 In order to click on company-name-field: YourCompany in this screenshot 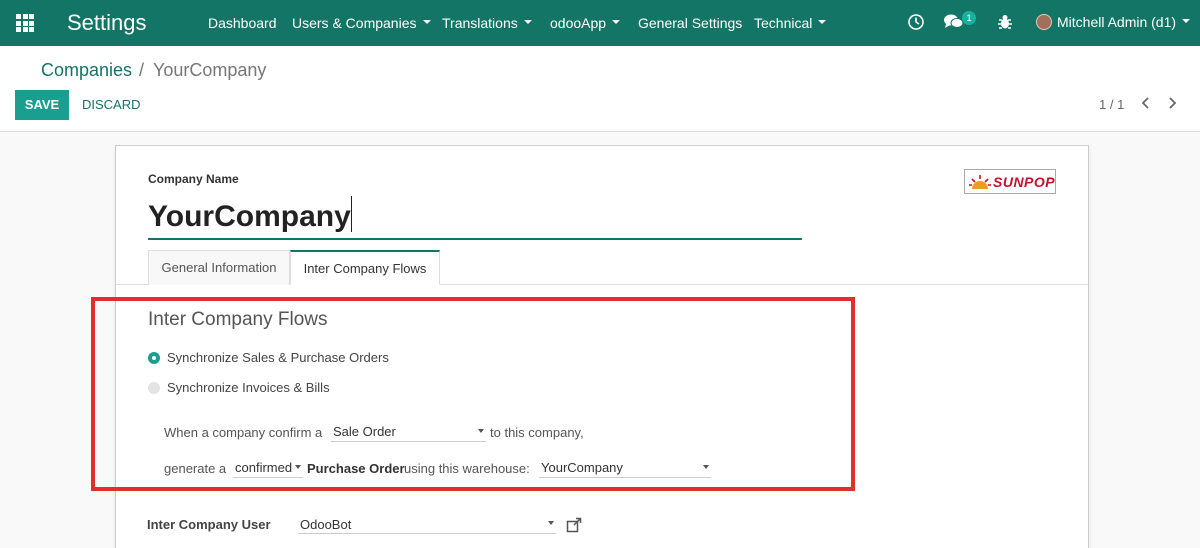, I will do `click(475, 218)`.